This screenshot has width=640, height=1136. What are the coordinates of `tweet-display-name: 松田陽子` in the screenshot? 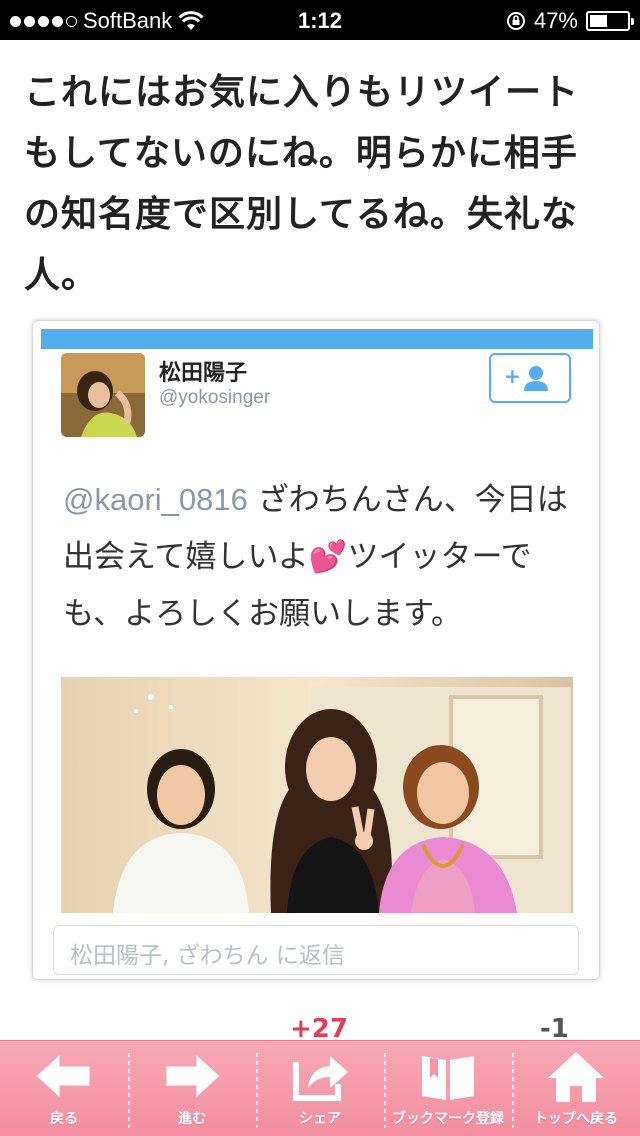 It's located at (203, 371).